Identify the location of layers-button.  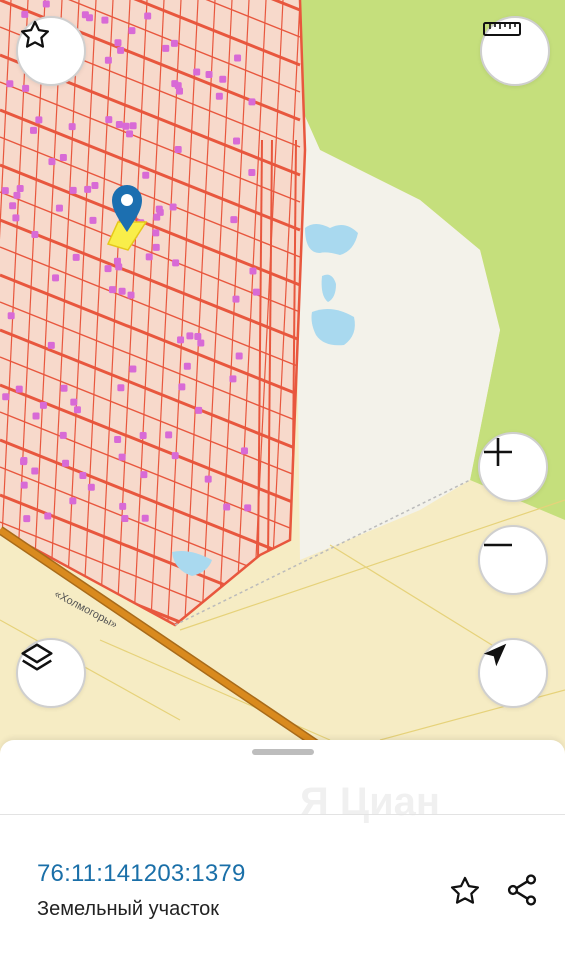
(51, 673).